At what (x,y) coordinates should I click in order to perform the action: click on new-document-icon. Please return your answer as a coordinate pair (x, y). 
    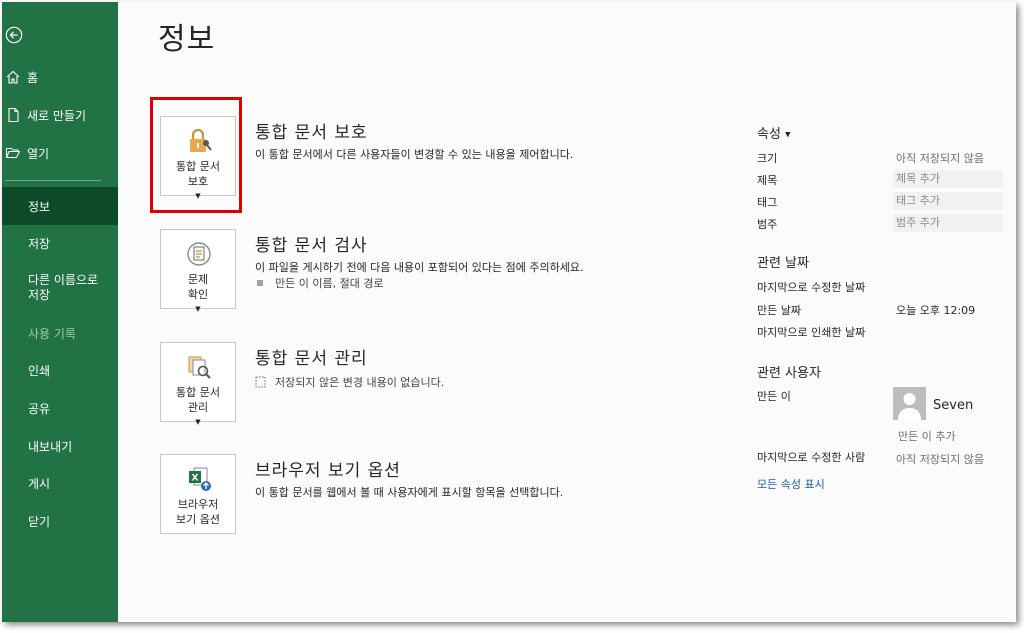
    Looking at the image, I should click on (13, 115).